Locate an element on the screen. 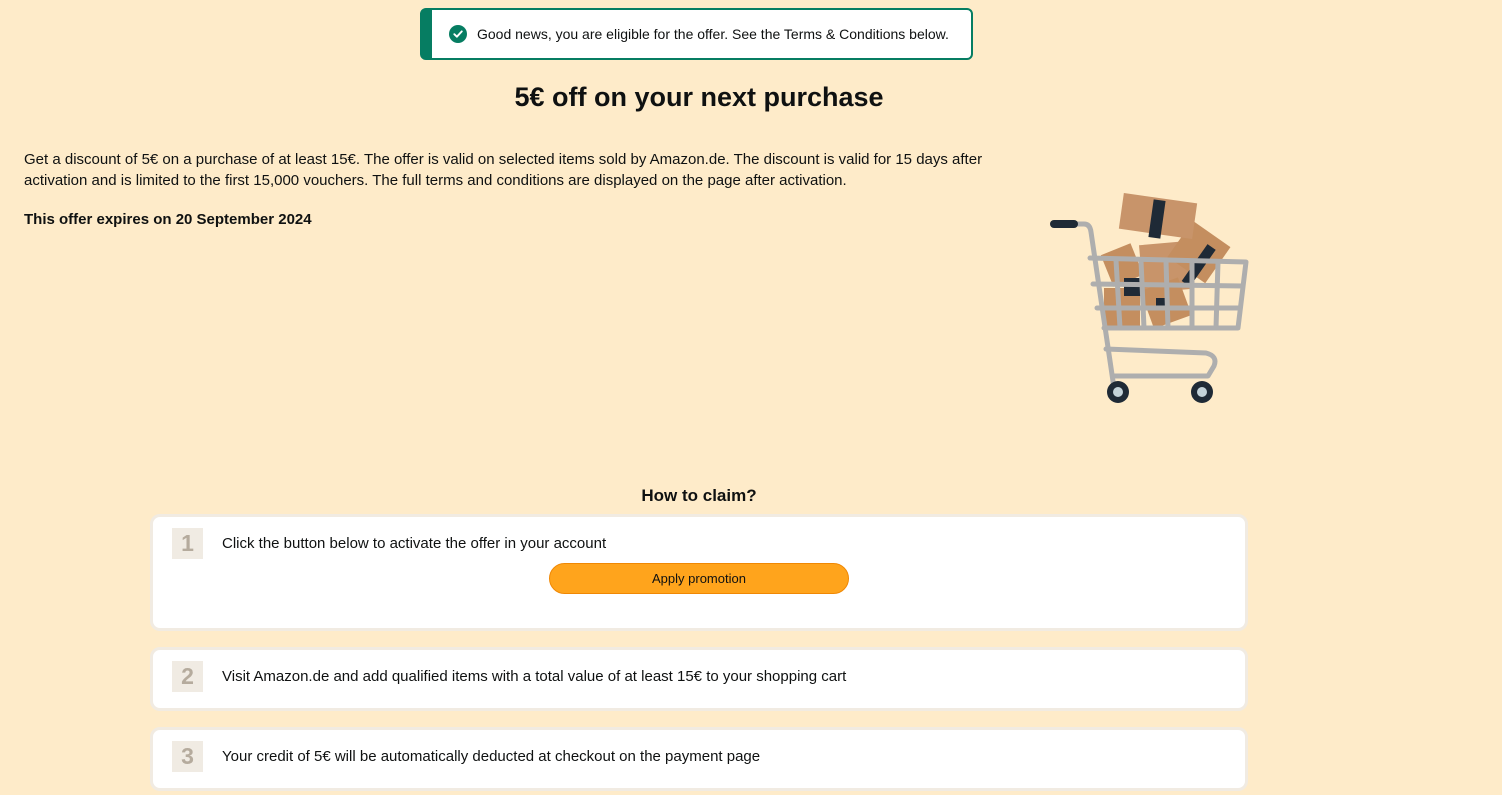  step-number: 1 is located at coordinates (187, 543).